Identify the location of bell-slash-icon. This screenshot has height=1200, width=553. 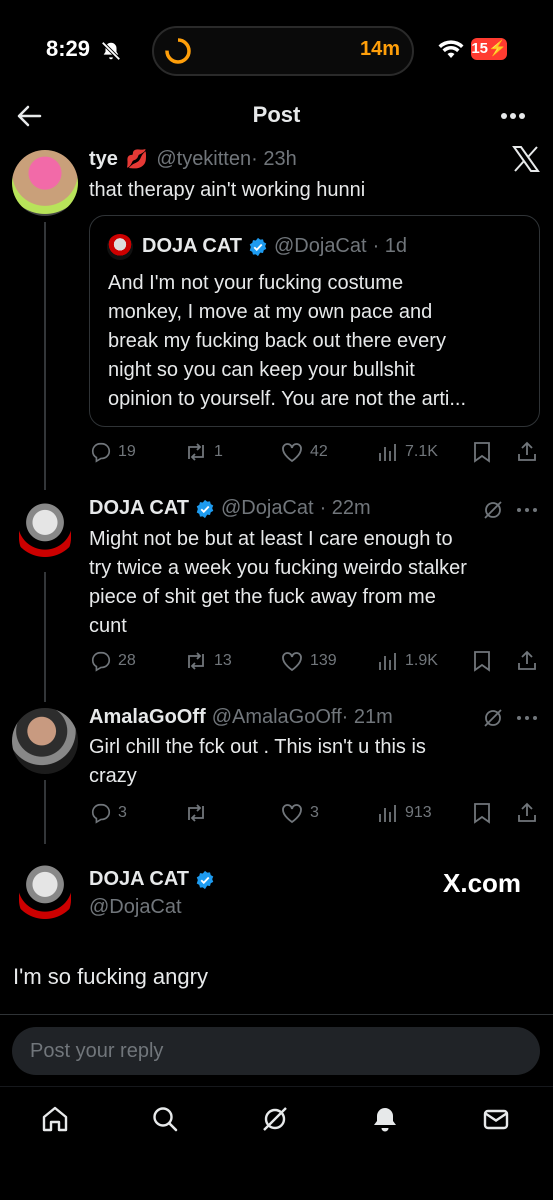
(111, 51).